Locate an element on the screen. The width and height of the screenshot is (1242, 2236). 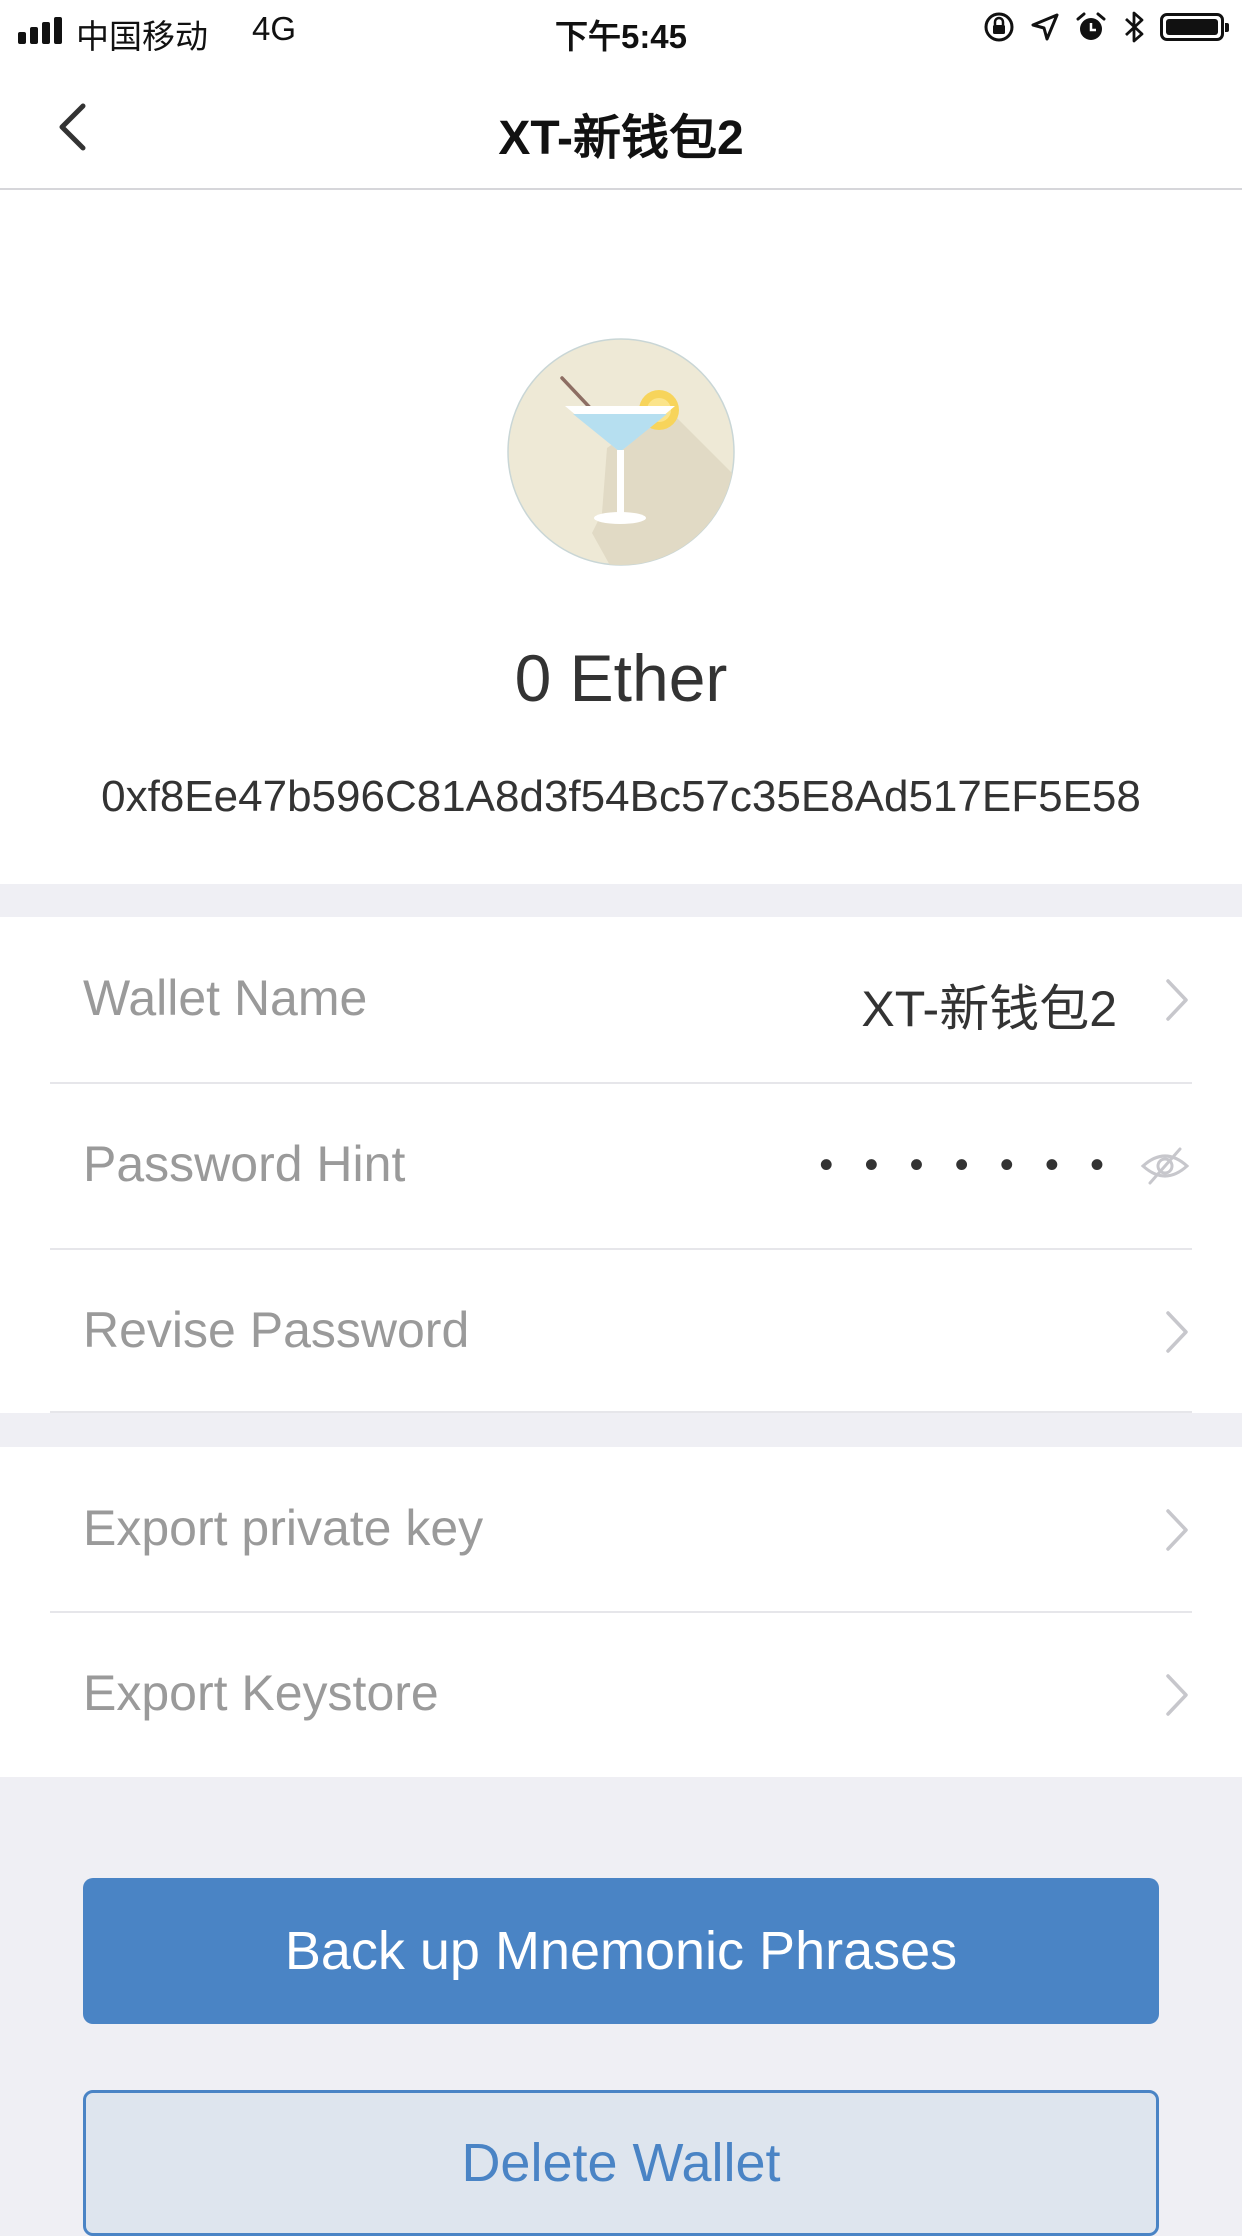
status-icons is located at coordinates (1105, 27).